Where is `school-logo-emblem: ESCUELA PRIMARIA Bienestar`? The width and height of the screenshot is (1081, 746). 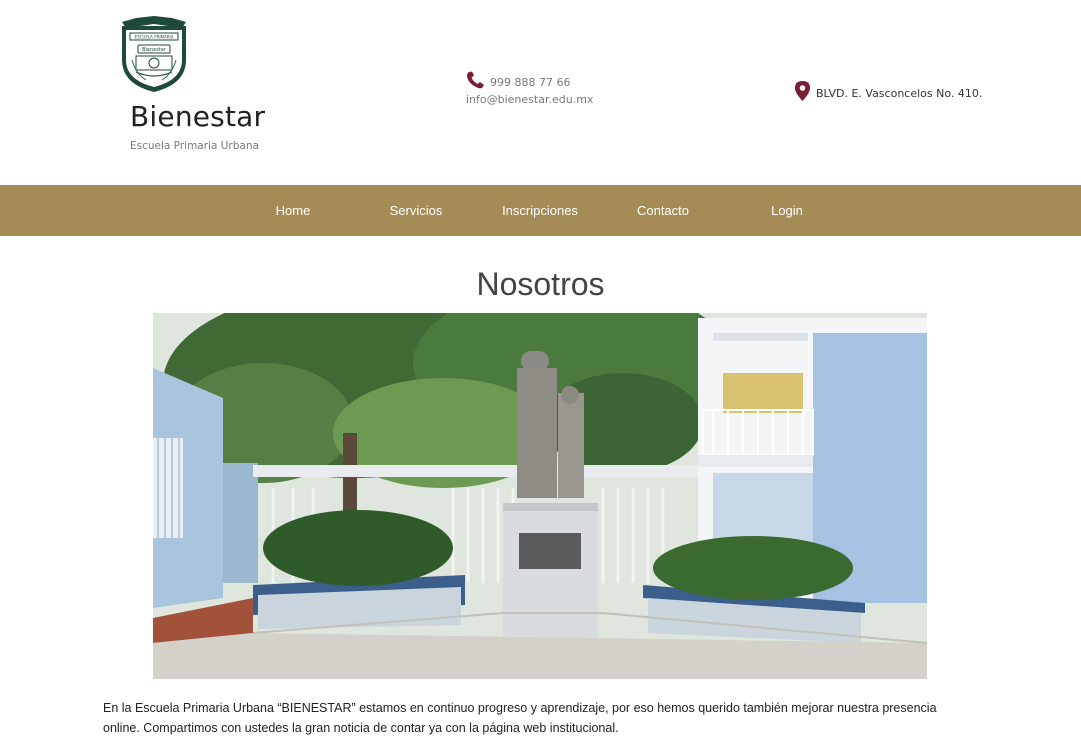
school-logo-emblem: ESCUELA PRIMARIA Bienestar is located at coordinates (154, 54).